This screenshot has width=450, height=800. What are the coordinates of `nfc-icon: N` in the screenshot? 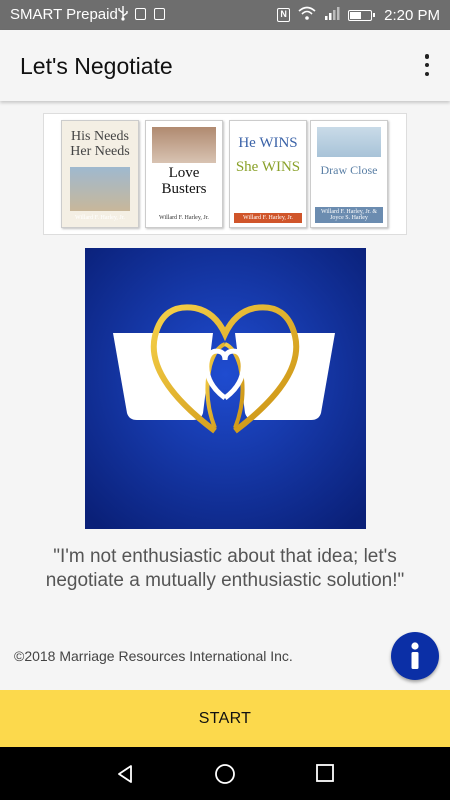 It's located at (284, 15).